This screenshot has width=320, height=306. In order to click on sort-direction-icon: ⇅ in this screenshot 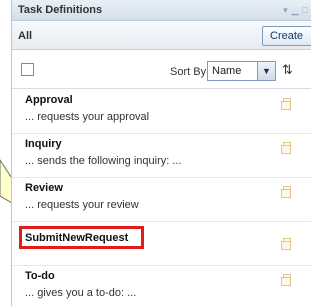, I will do `click(287, 70)`.